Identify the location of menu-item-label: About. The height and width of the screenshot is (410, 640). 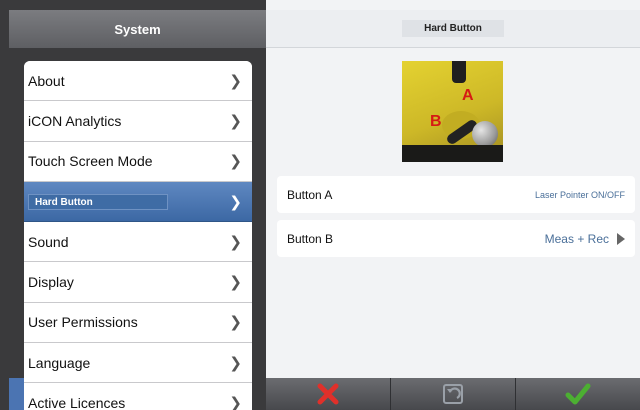
(46, 80).